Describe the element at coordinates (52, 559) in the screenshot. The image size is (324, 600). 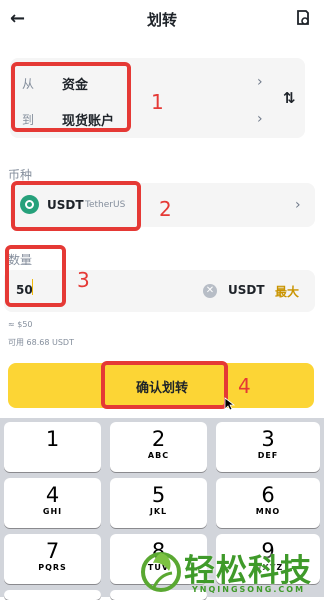
I see `key-7: 7 PQRS` at that location.